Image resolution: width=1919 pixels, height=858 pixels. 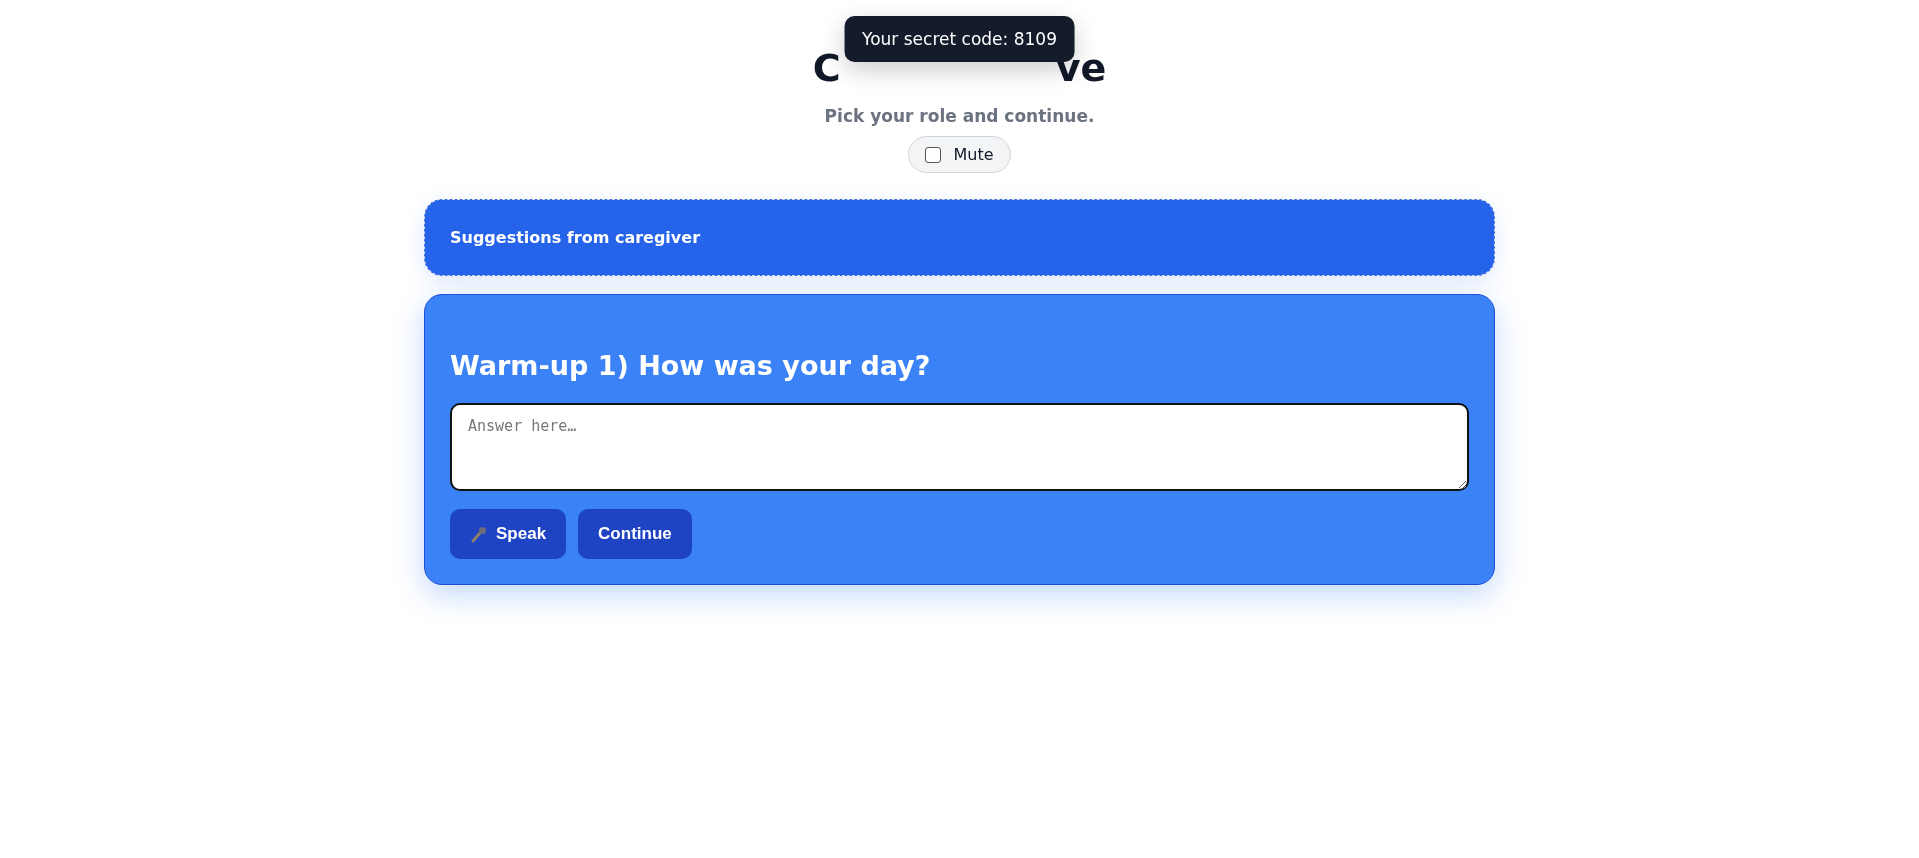 I want to click on question-title: Warm-up 1) How was your day?, so click(x=691, y=365).